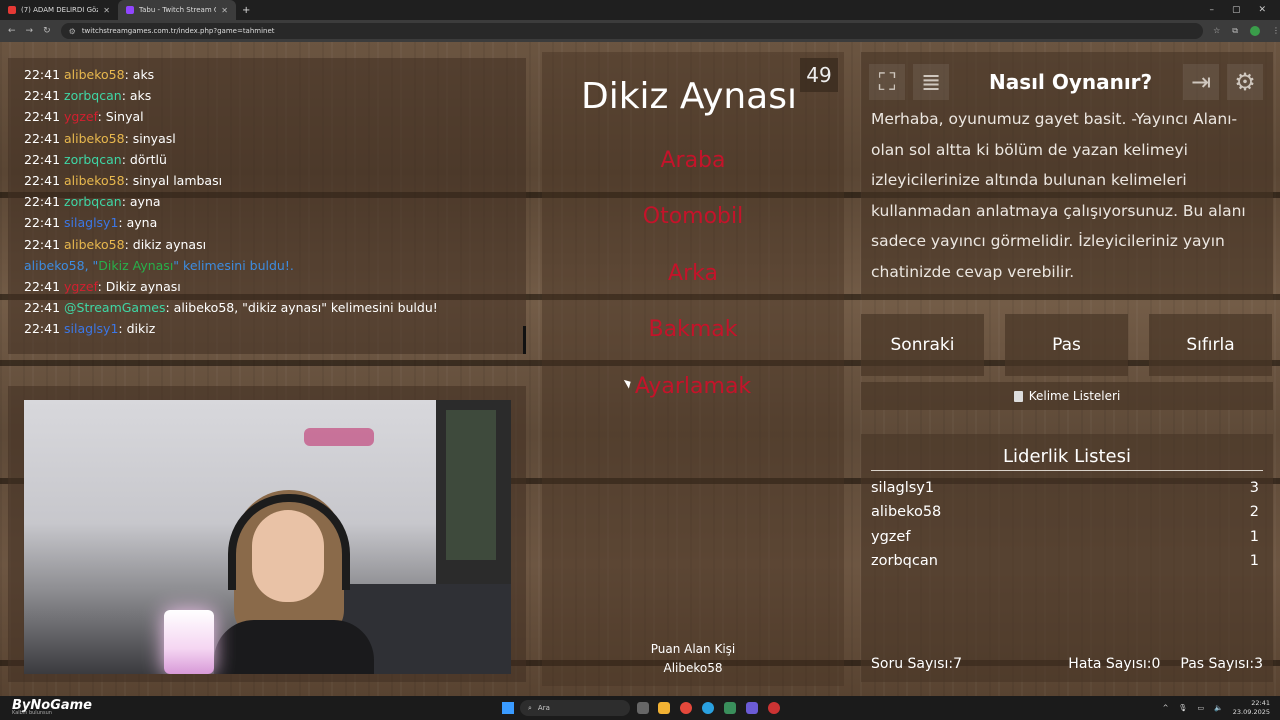 This screenshot has height=720, width=1280. Describe the element at coordinates (1276, 31) in the screenshot. I see `menu-icon: ⋮` at that location.